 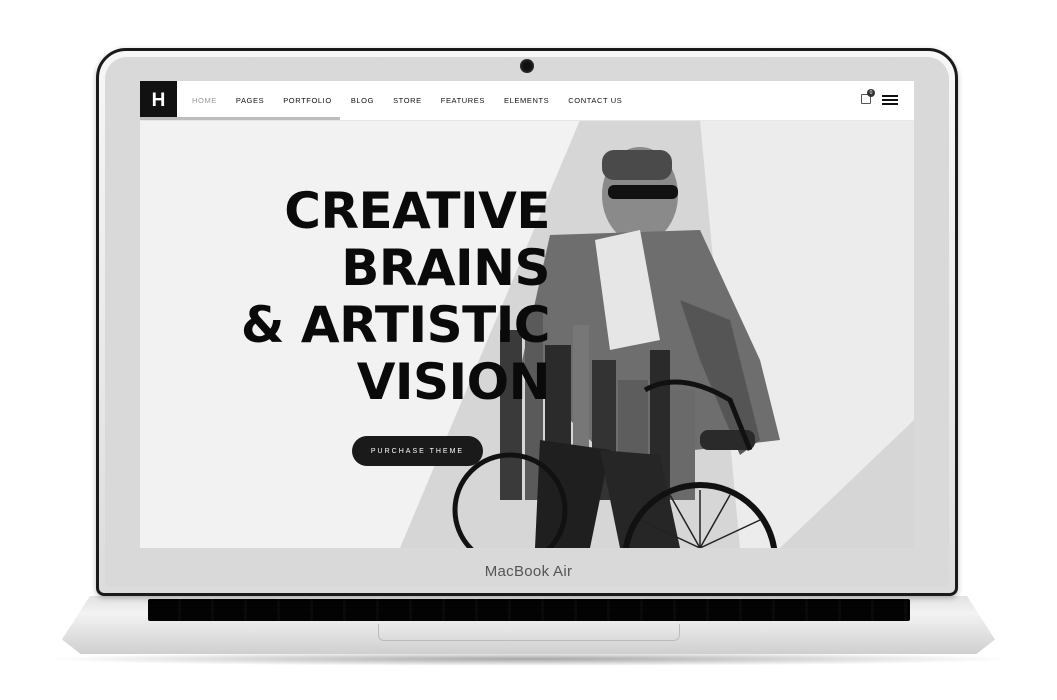 What do you see at coordinates (528, 659) in the screenshot?
I see `laptop-shadow` at bounding box center [528, 659].